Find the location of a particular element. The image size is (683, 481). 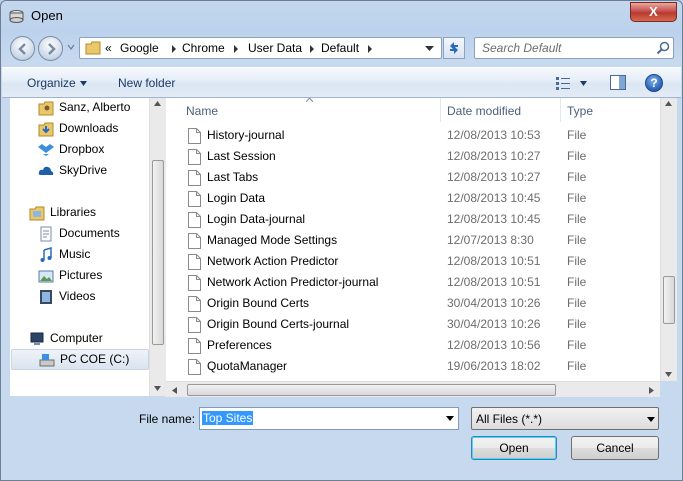

address-dropdown-icon is located at coordinates (429, 48).